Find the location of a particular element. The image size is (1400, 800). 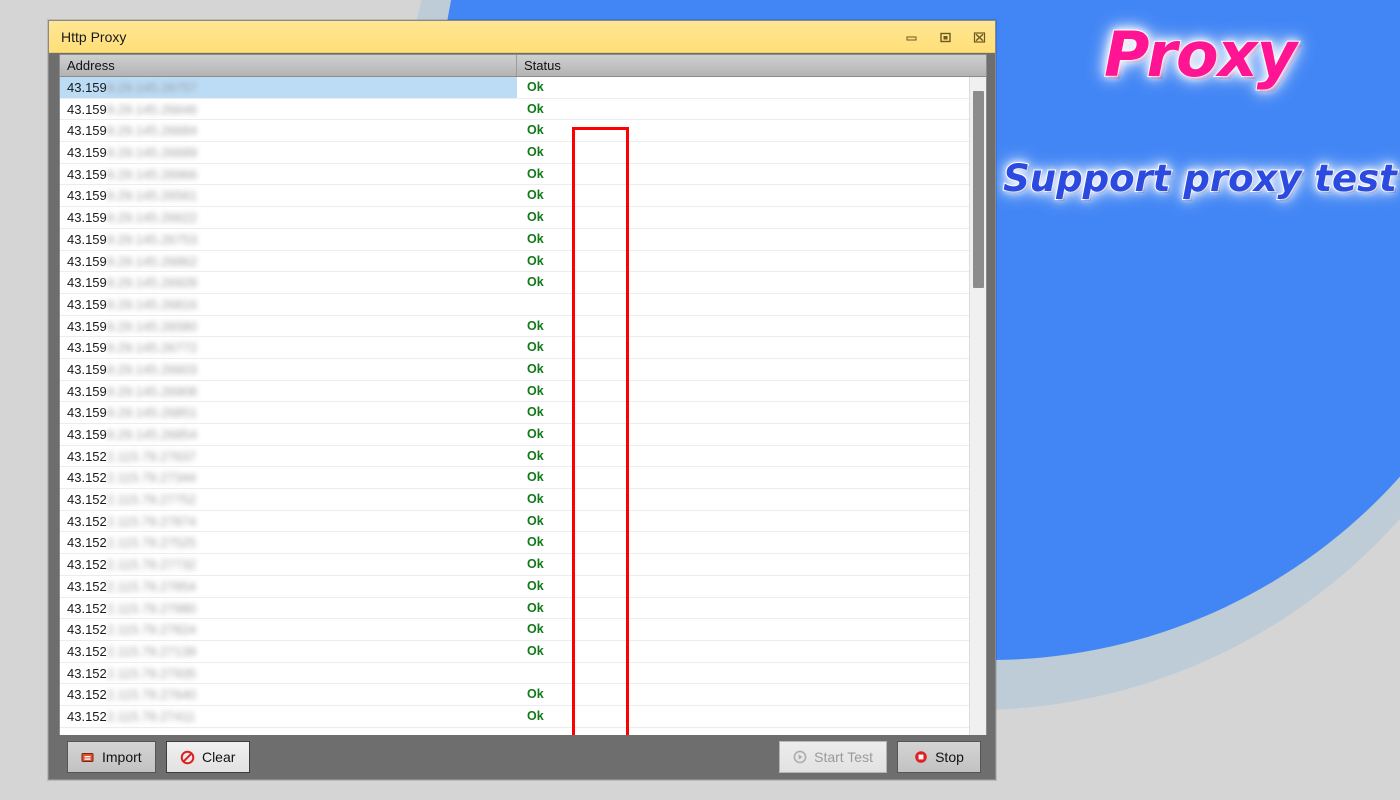

cell-address: 43.1599.29.145.26908 is located at coordinates (288, 391).